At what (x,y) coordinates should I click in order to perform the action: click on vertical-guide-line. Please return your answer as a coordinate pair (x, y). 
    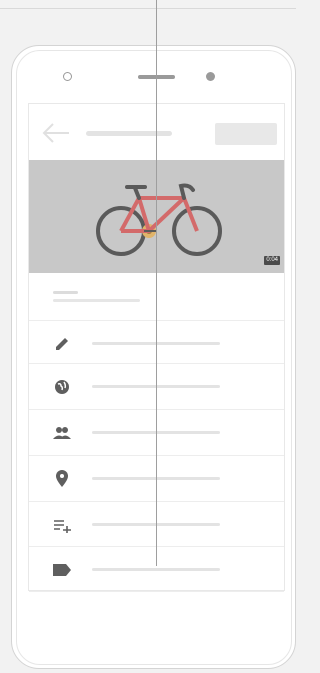
    Looking at the image, I should click on (156, 283).